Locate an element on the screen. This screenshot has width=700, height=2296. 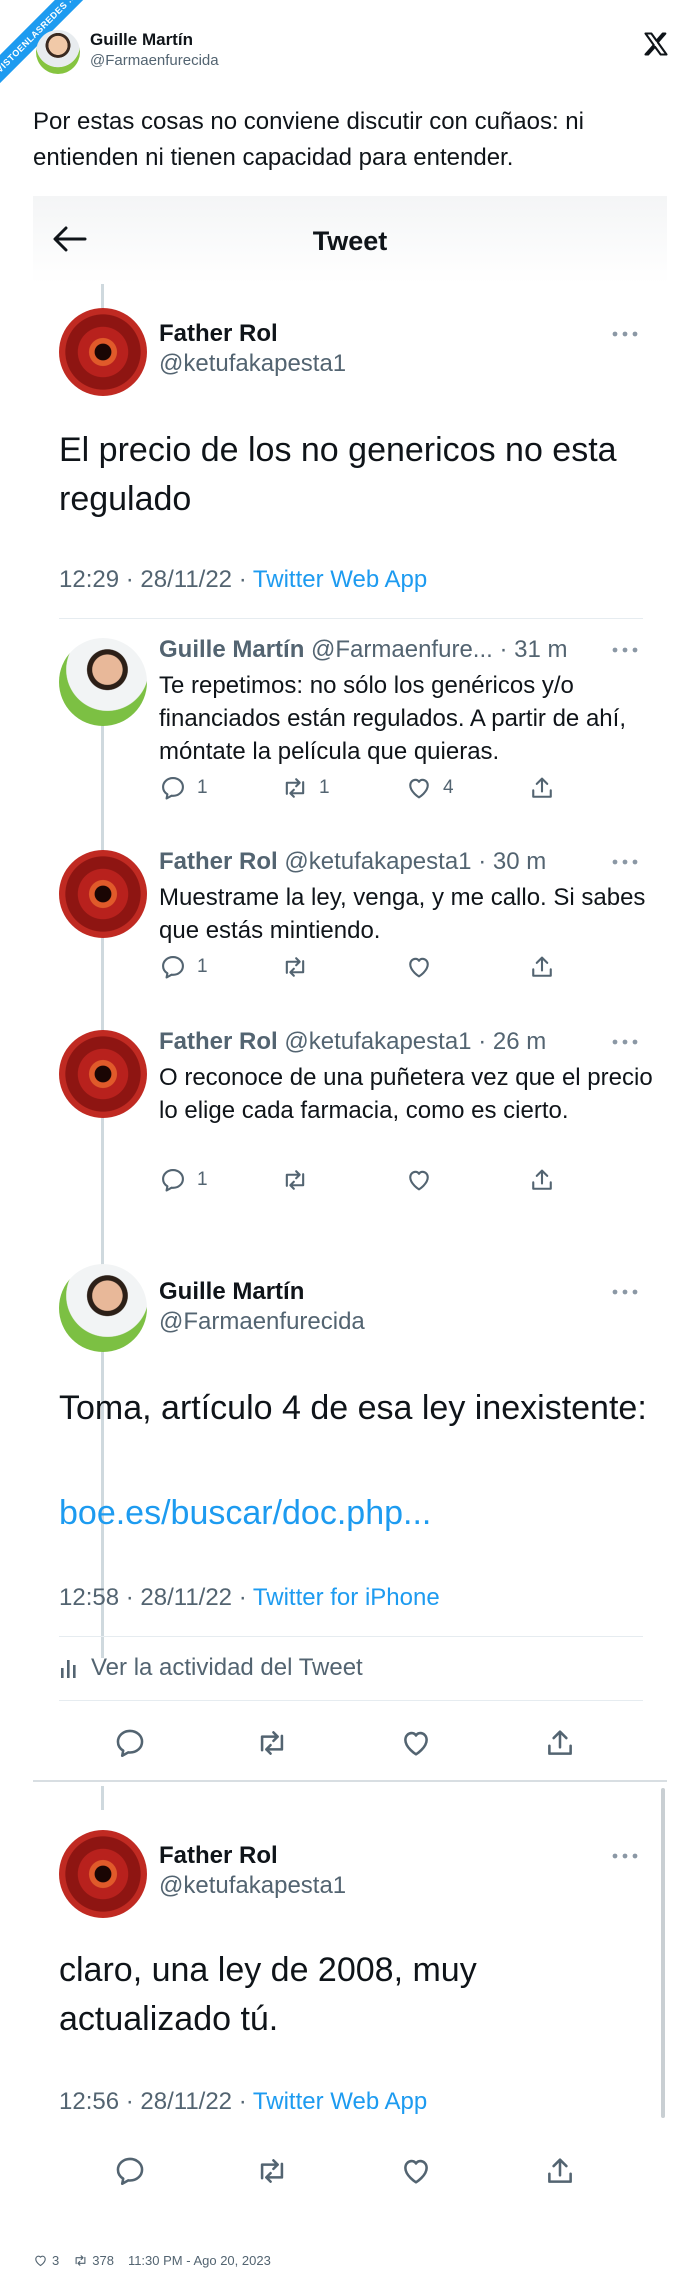
retweet-button: 1 is located at coordinates (305, 788).